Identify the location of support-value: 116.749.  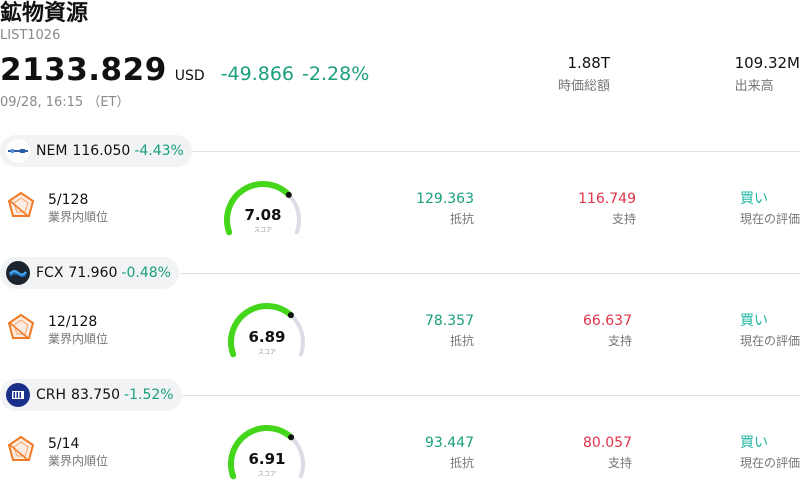
(607, 199).